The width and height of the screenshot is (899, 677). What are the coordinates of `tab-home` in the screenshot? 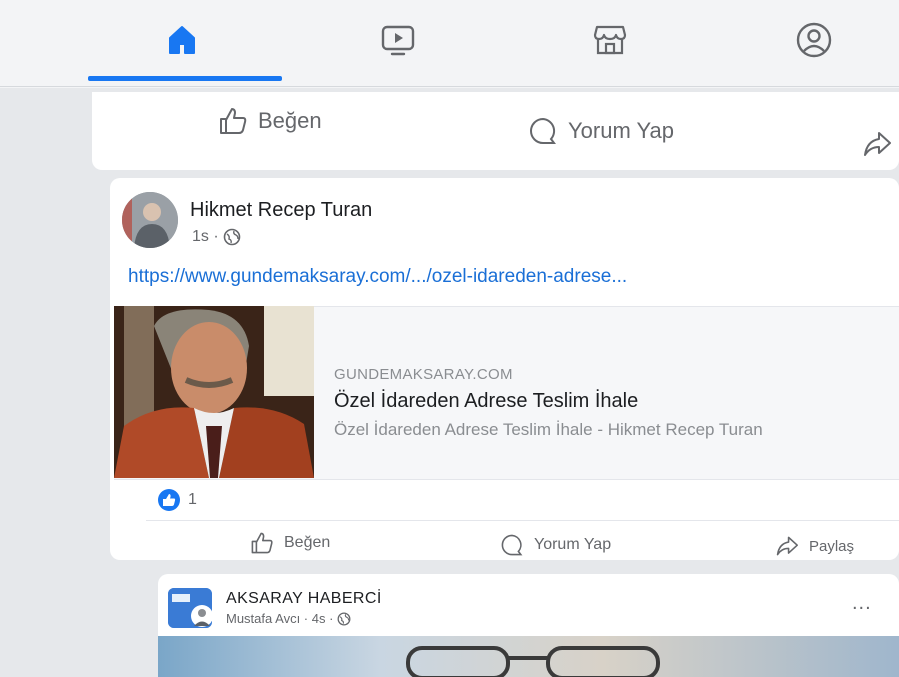 It's located at (182, 40).